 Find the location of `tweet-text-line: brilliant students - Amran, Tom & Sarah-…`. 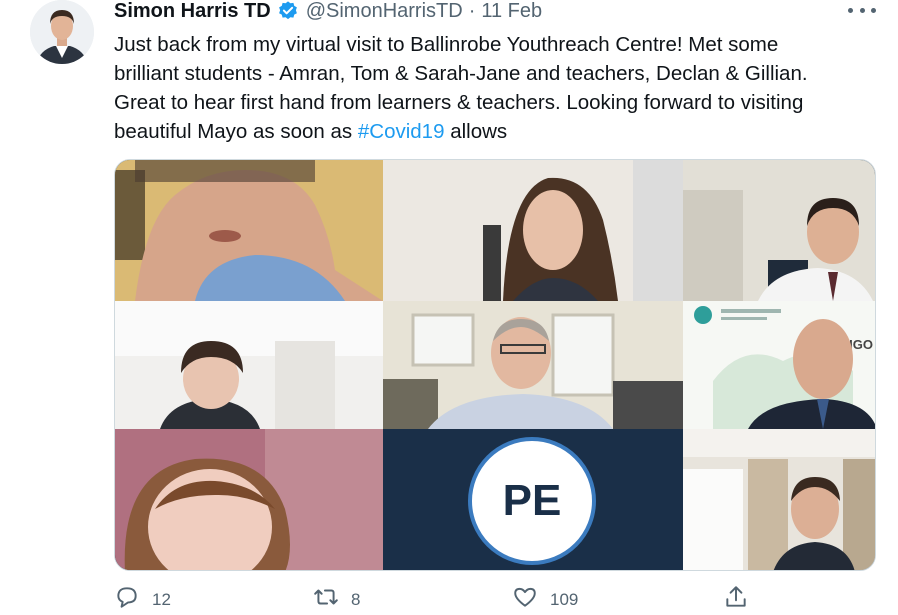

tweet-text-line: brilliant students - Amran, Tom & Sarah-… is located at coordinates (461, 73).